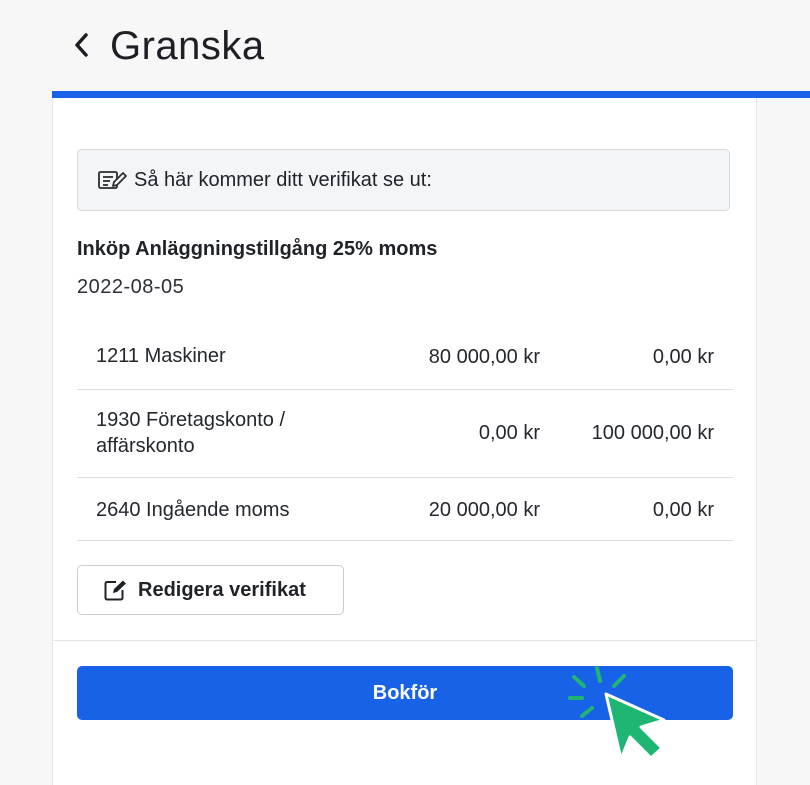 Image resolution: width=810 pixels, height=785 pixels. What do you see at coordinates (431, 94) in the screenshot?
I see `accent-bar` at bounding box center [431, 94].